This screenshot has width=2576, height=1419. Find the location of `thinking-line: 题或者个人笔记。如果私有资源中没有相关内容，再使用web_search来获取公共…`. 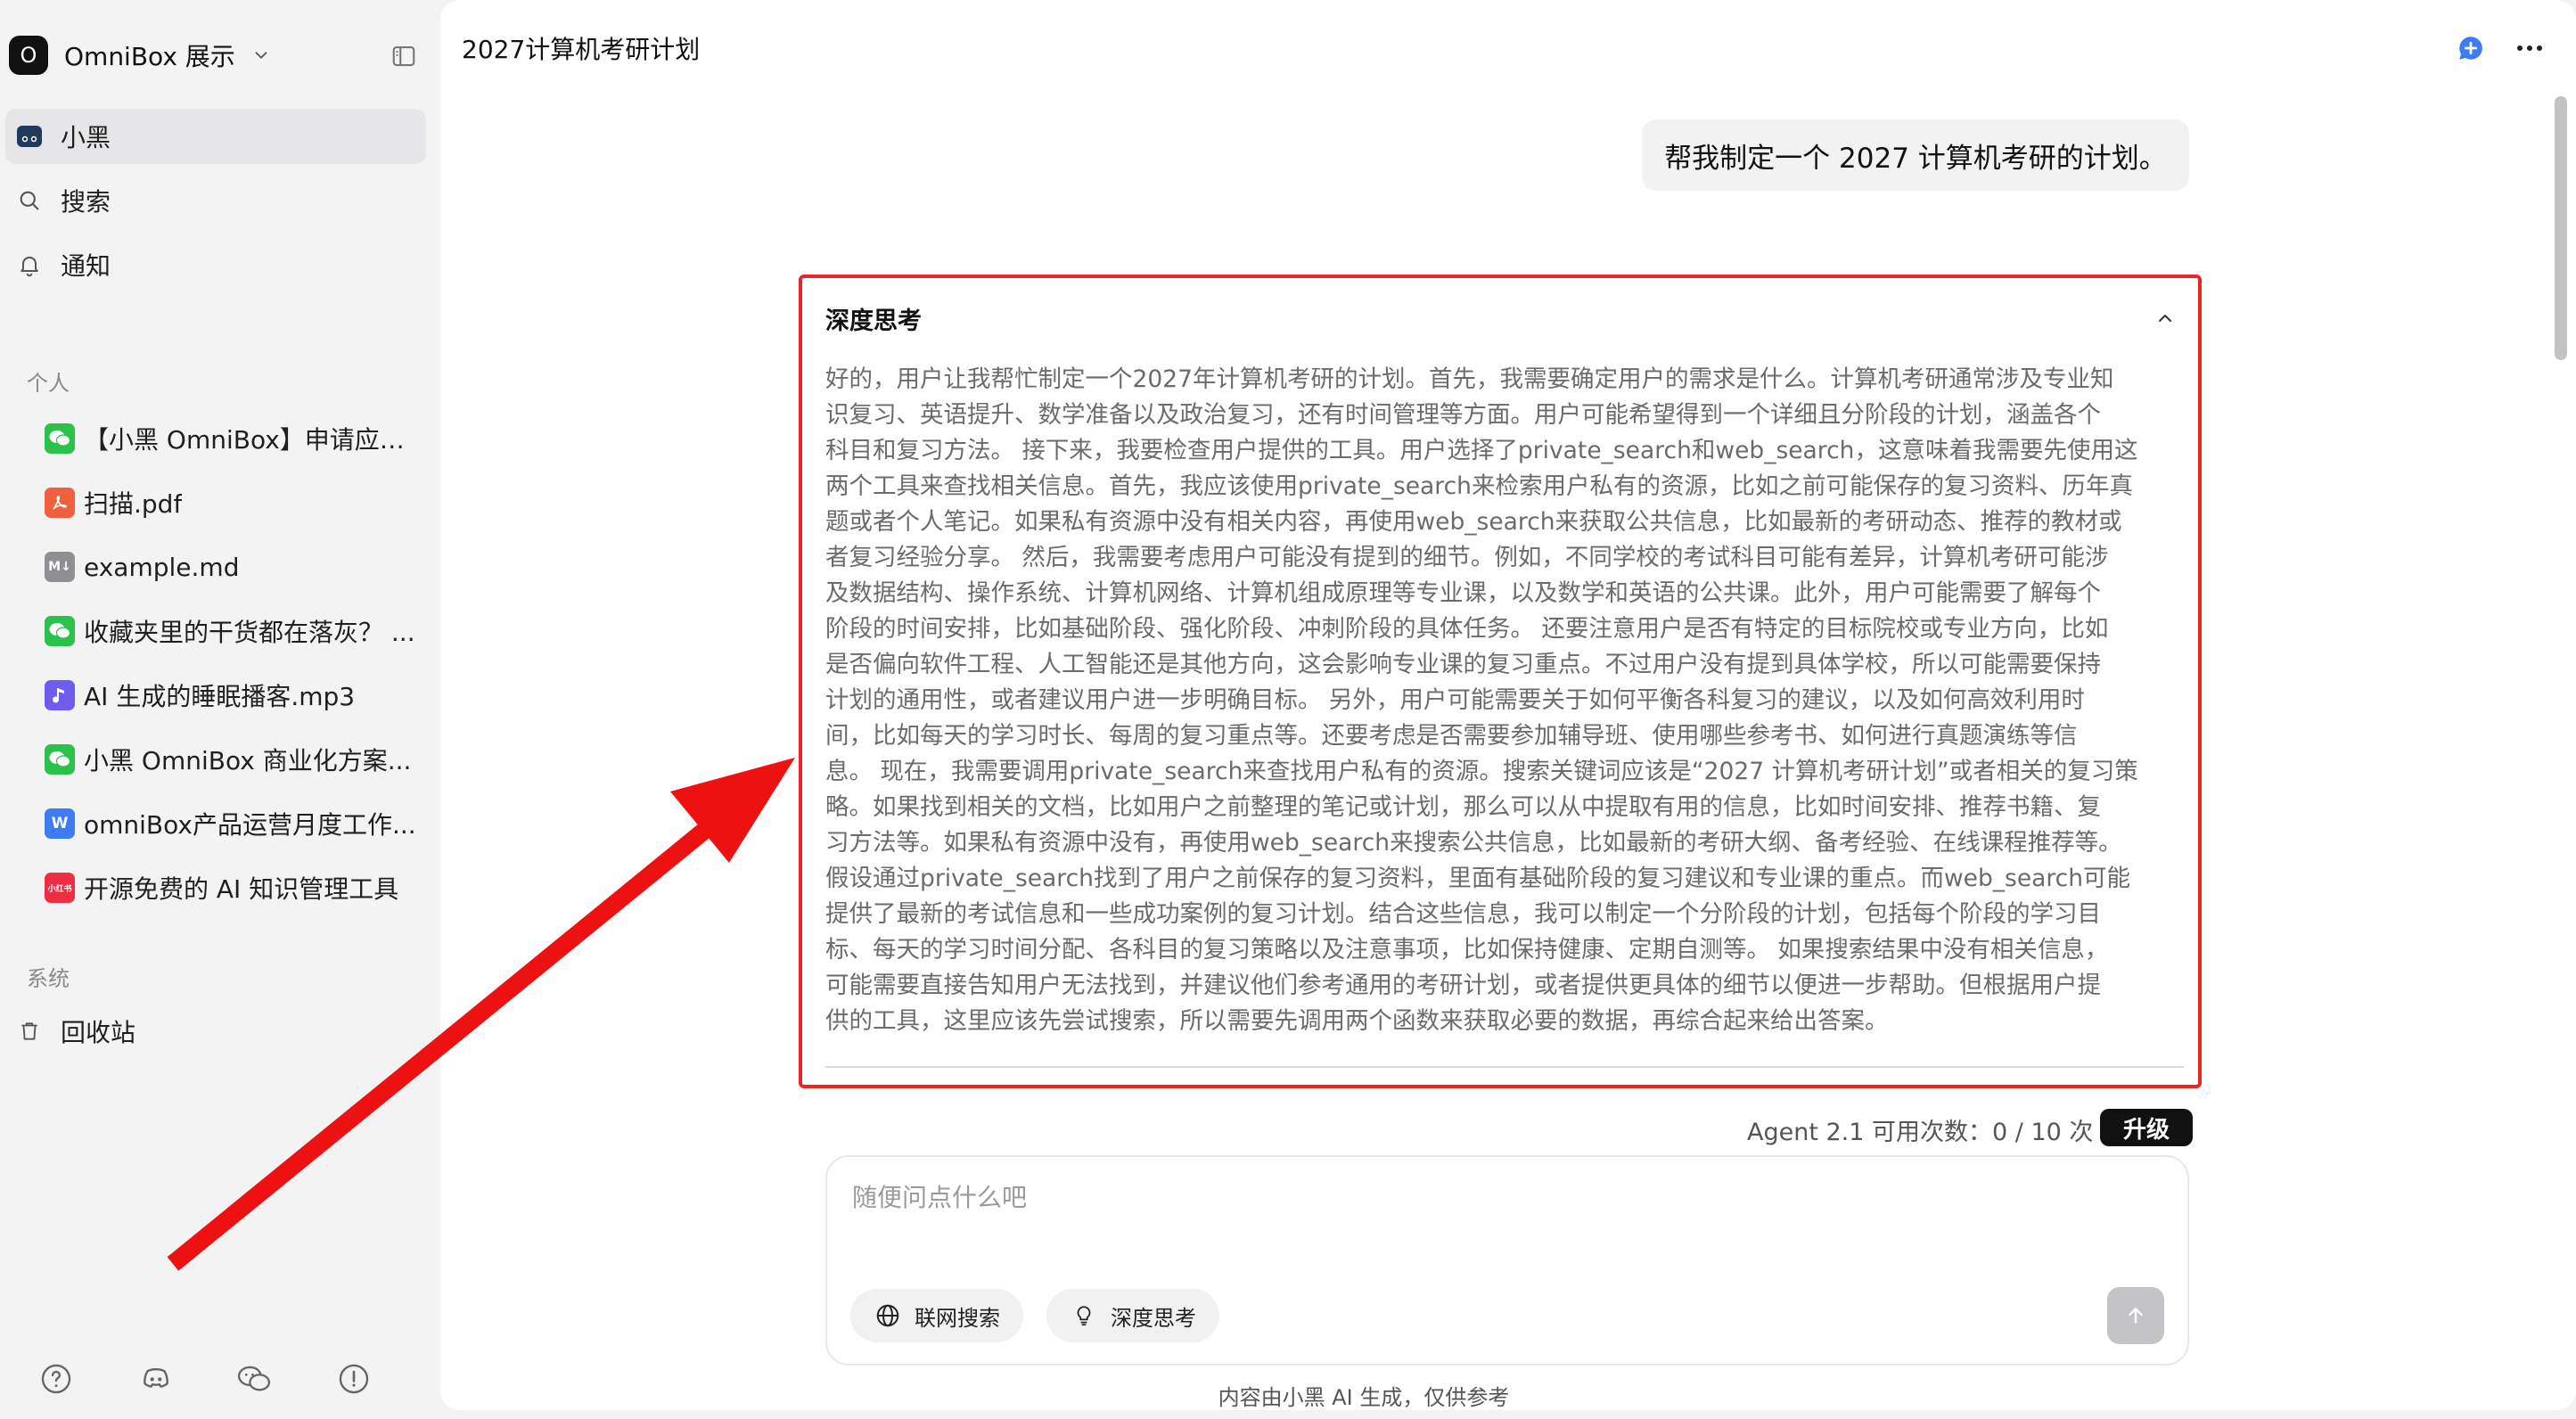

thinking-line: 题或者个人笔记。如果私有资源中没有相关内容，再使用web_search来获取公共… is located at coordinates (1473, 522).